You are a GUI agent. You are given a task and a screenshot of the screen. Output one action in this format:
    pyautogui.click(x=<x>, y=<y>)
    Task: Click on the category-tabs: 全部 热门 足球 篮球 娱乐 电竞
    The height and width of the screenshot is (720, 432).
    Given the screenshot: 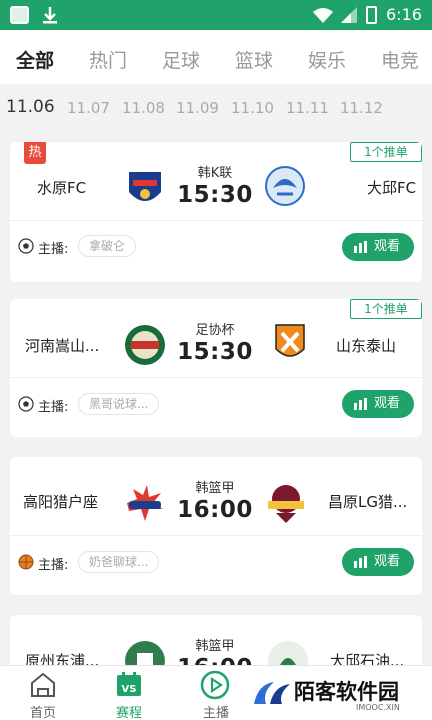 What is the action you would take?
    pyautogui.click(x=216, y=57)
    